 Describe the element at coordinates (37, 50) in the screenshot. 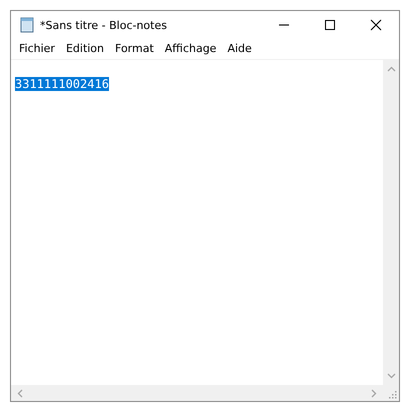

I see `menu-item: Fichier` at that location.